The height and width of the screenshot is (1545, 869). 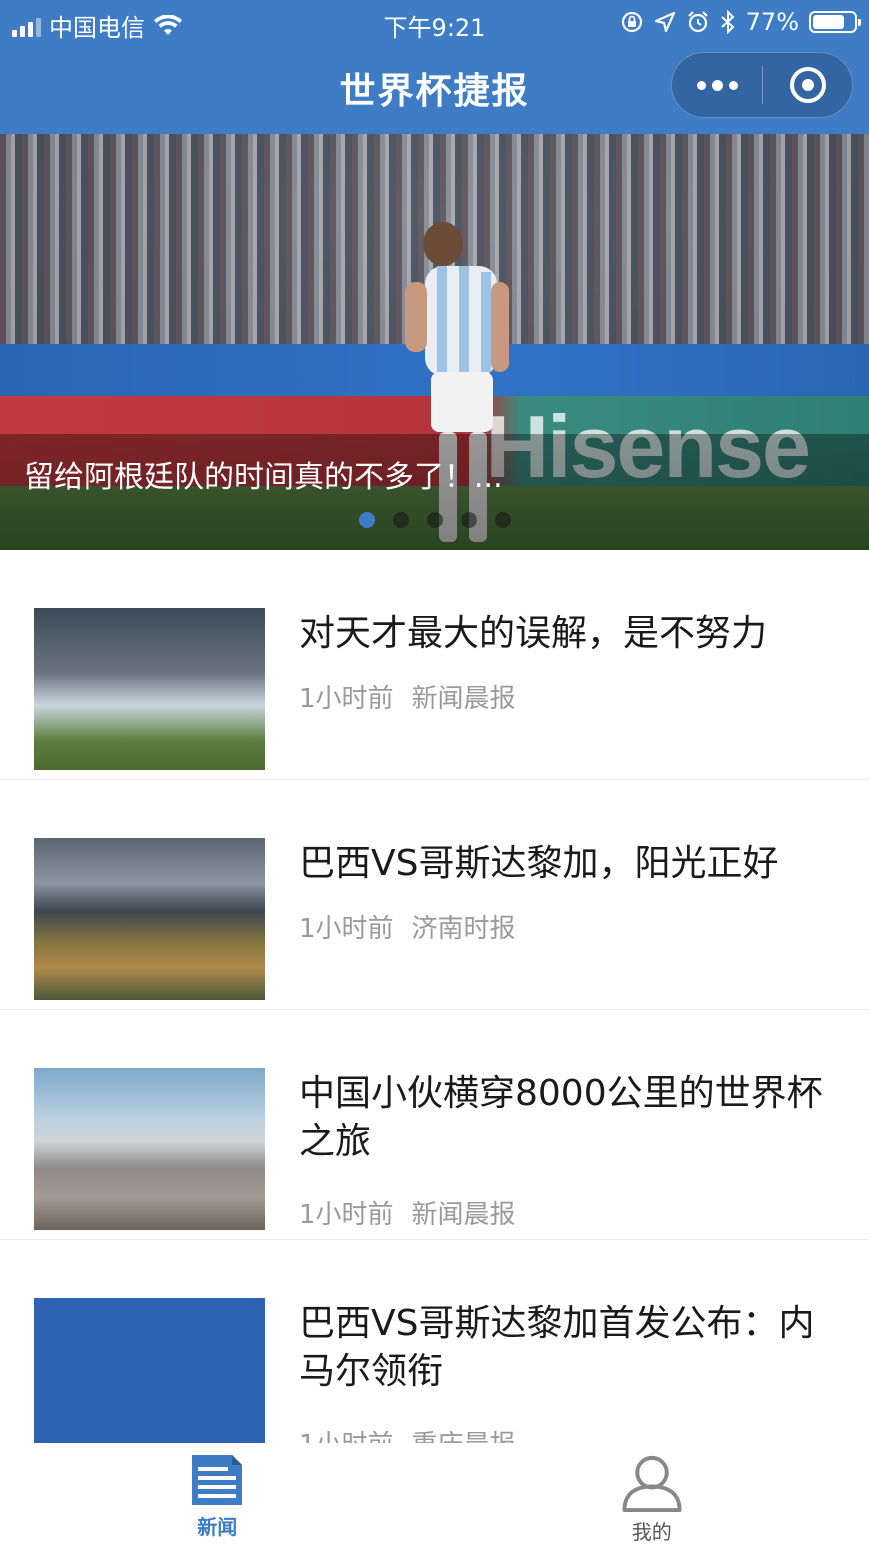 I want to click on profile-icon, so click(x=652, y=1483).